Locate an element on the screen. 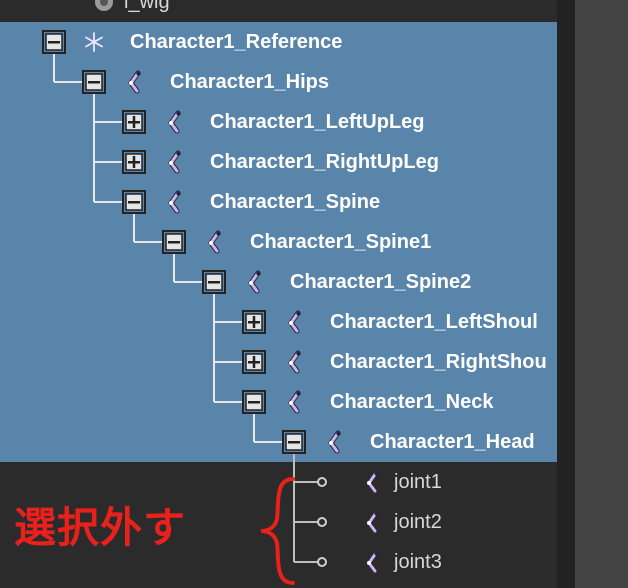 This screenshot has height=588, width=628. item-label: joint3 is located at coordinates (418, 562).